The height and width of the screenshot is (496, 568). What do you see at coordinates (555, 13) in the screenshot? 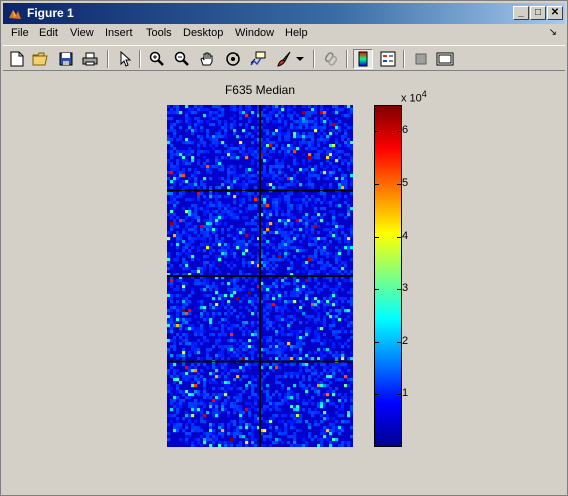
I see `close-button: ✕` at bounding box center [555, 13].